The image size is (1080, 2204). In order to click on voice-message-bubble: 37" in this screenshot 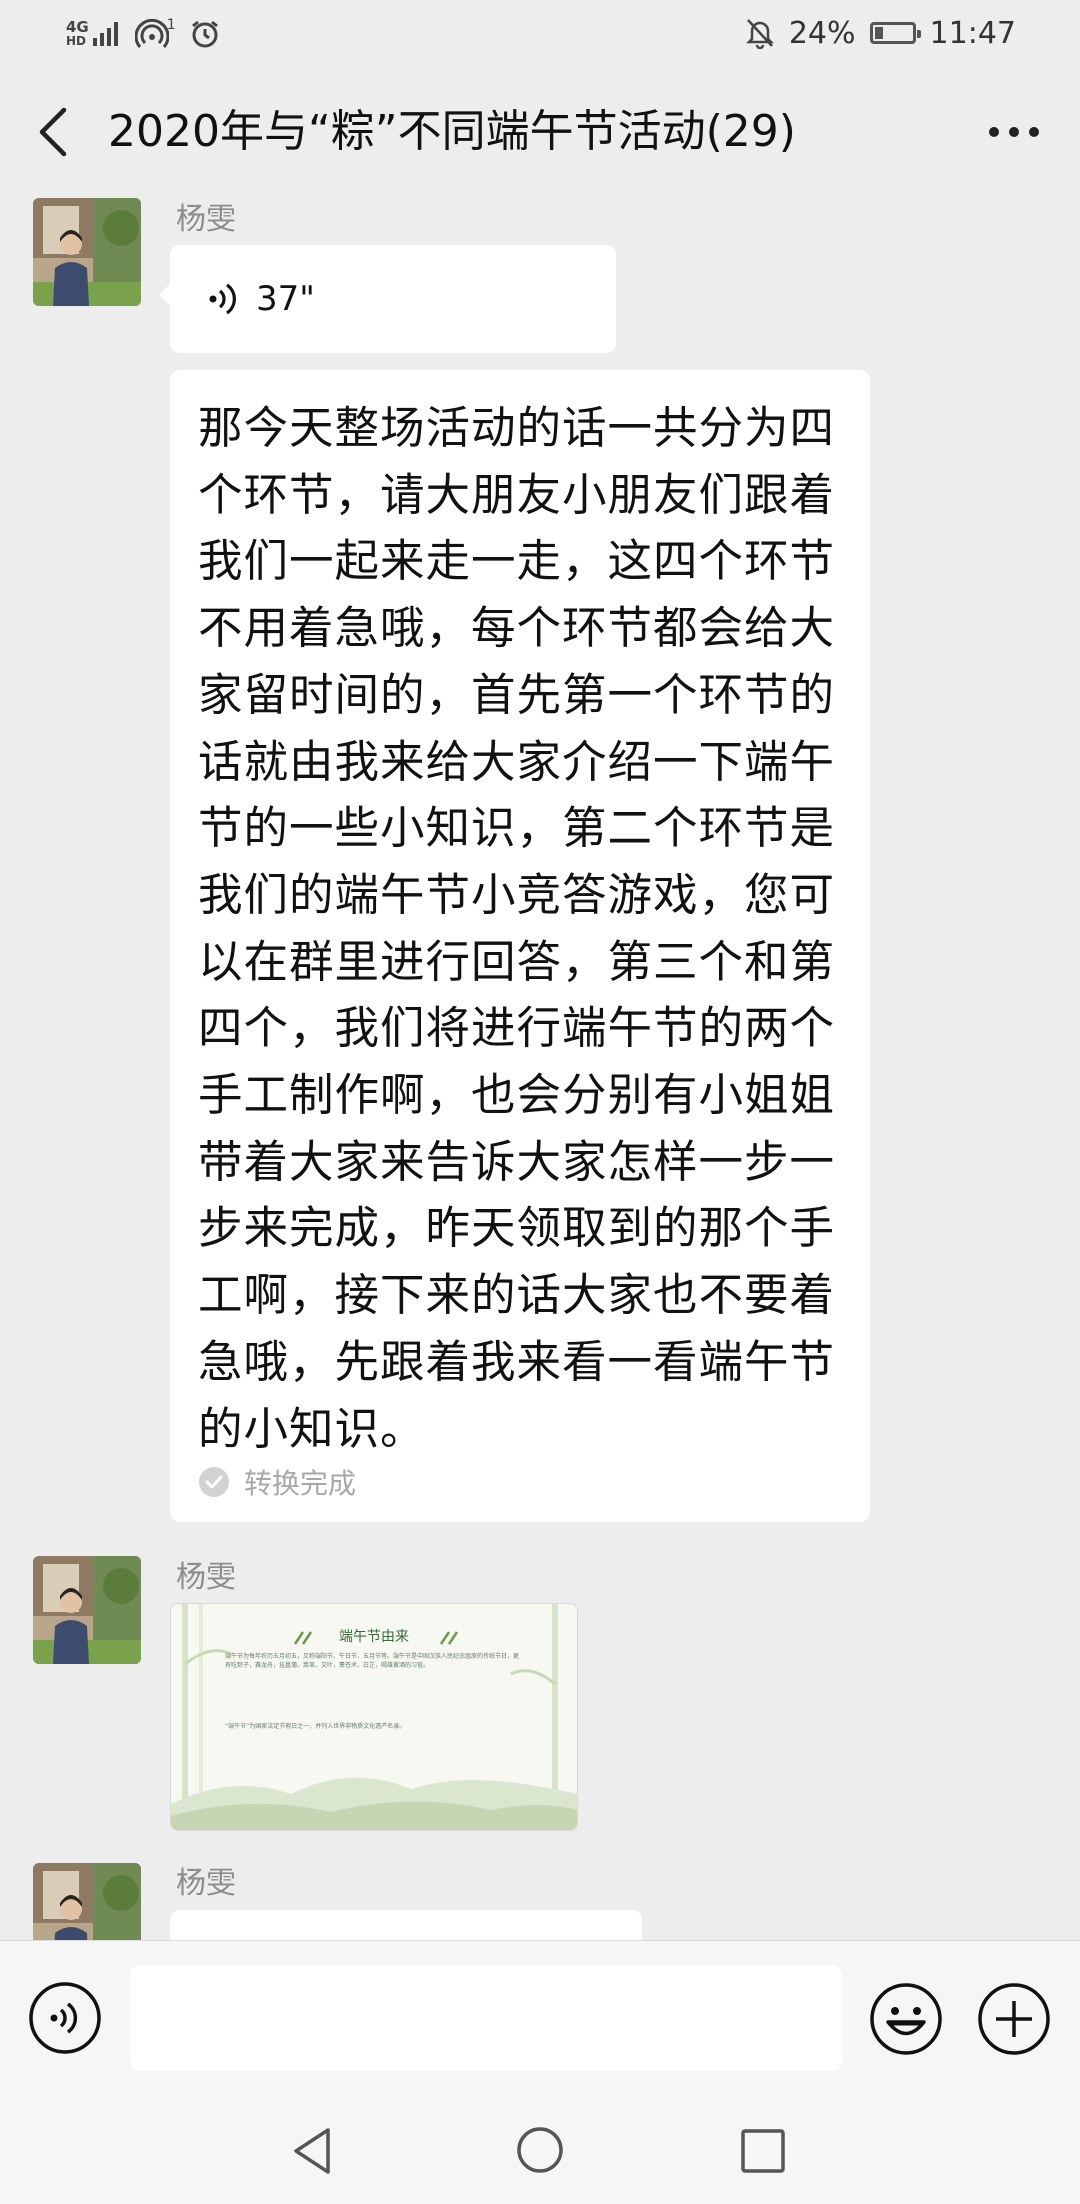, I will do `click(387, 299)`.